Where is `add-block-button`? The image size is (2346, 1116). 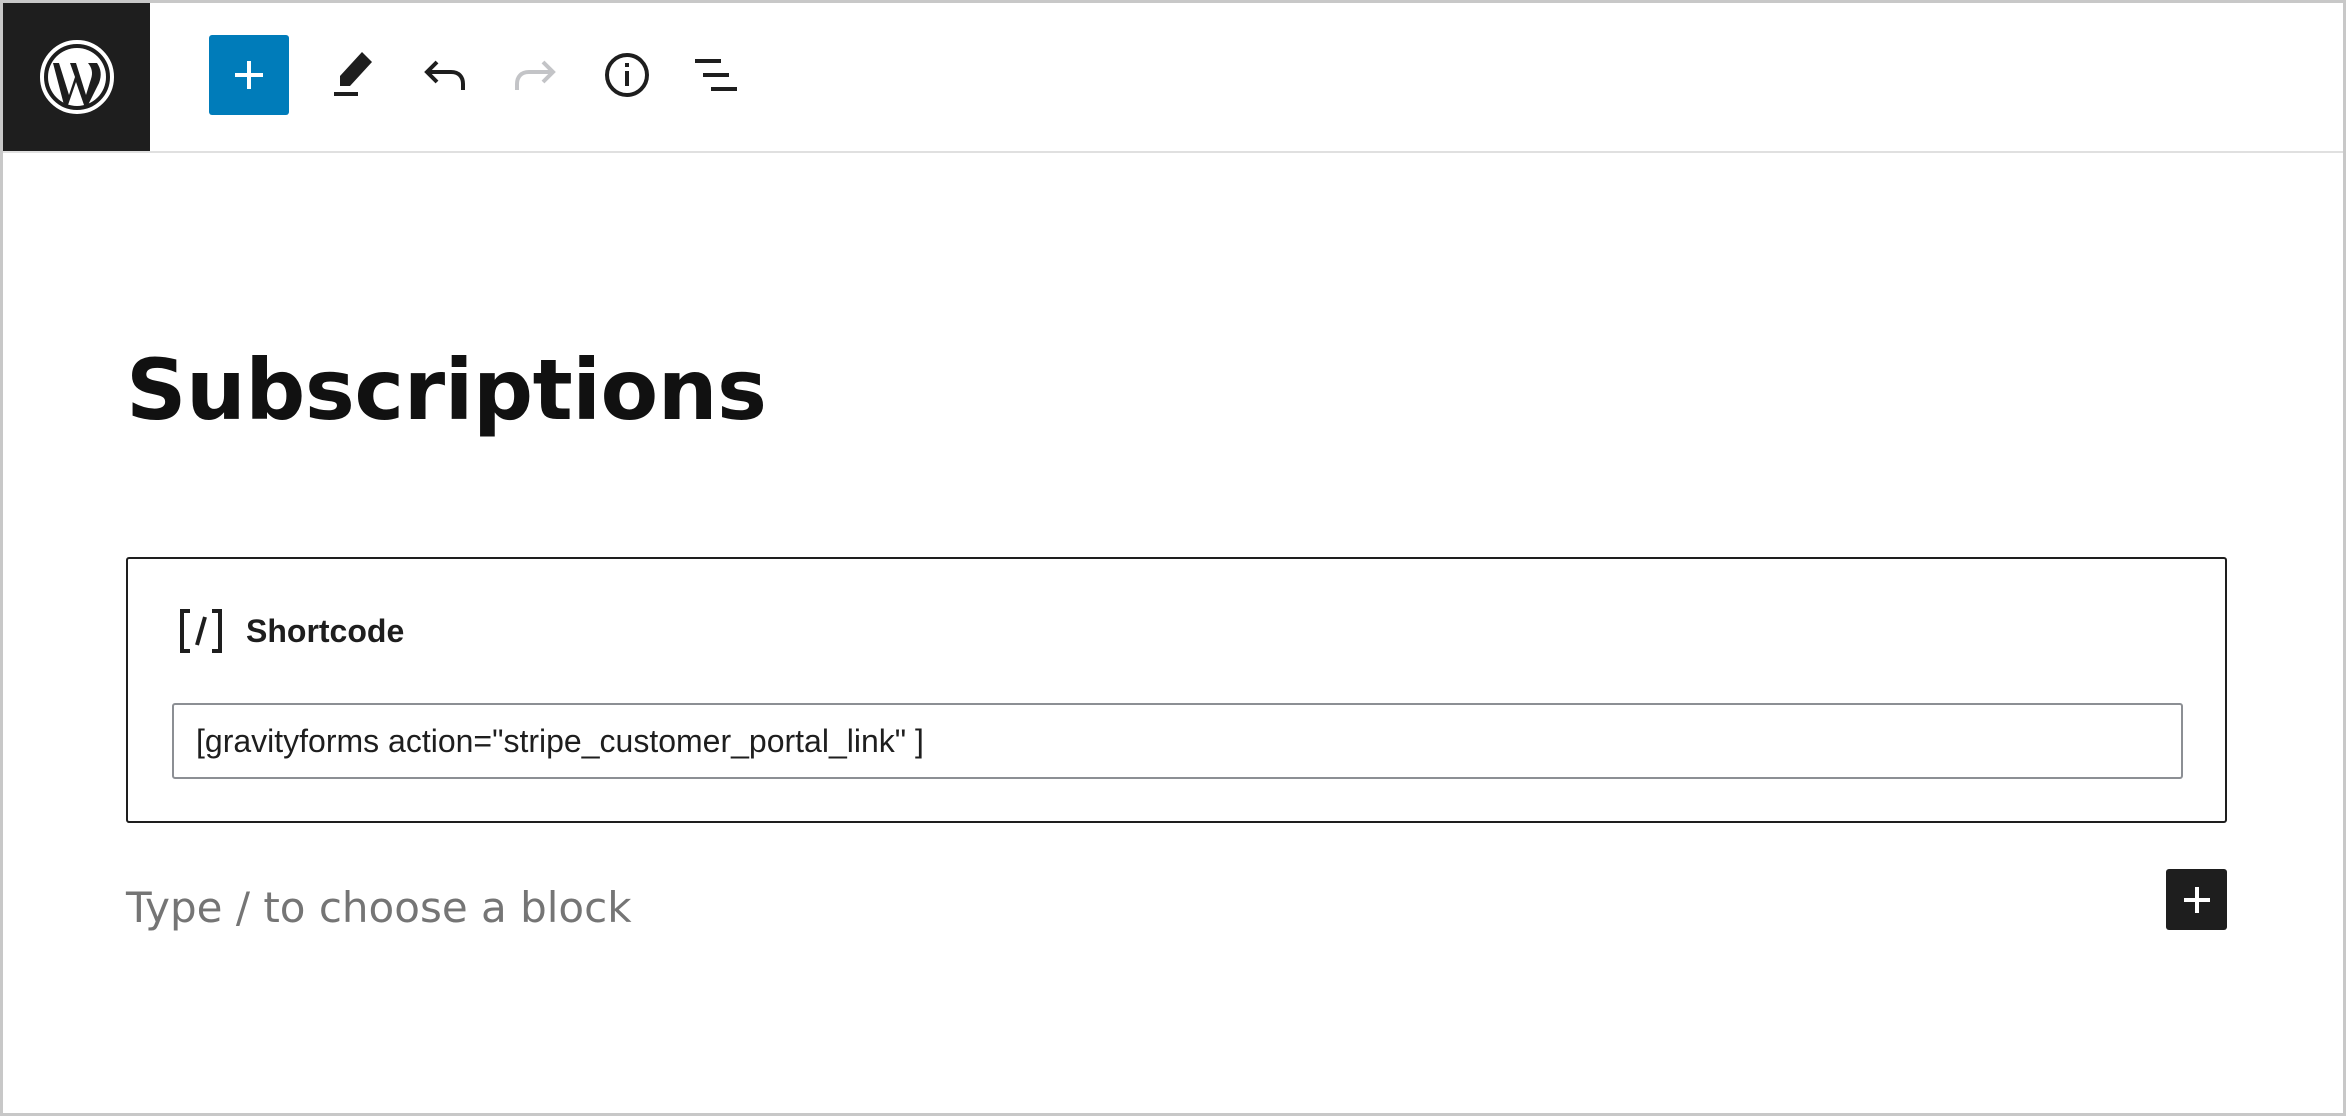
add-block-button is located at coordinates (249, 75).